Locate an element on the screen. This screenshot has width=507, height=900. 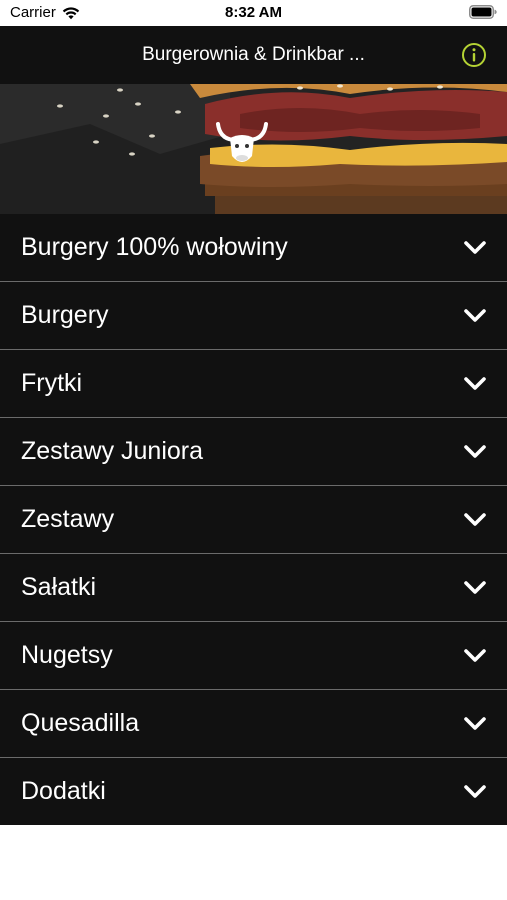
status-bar: Carrier 8:32 AM is located at coordinates (253, 13).